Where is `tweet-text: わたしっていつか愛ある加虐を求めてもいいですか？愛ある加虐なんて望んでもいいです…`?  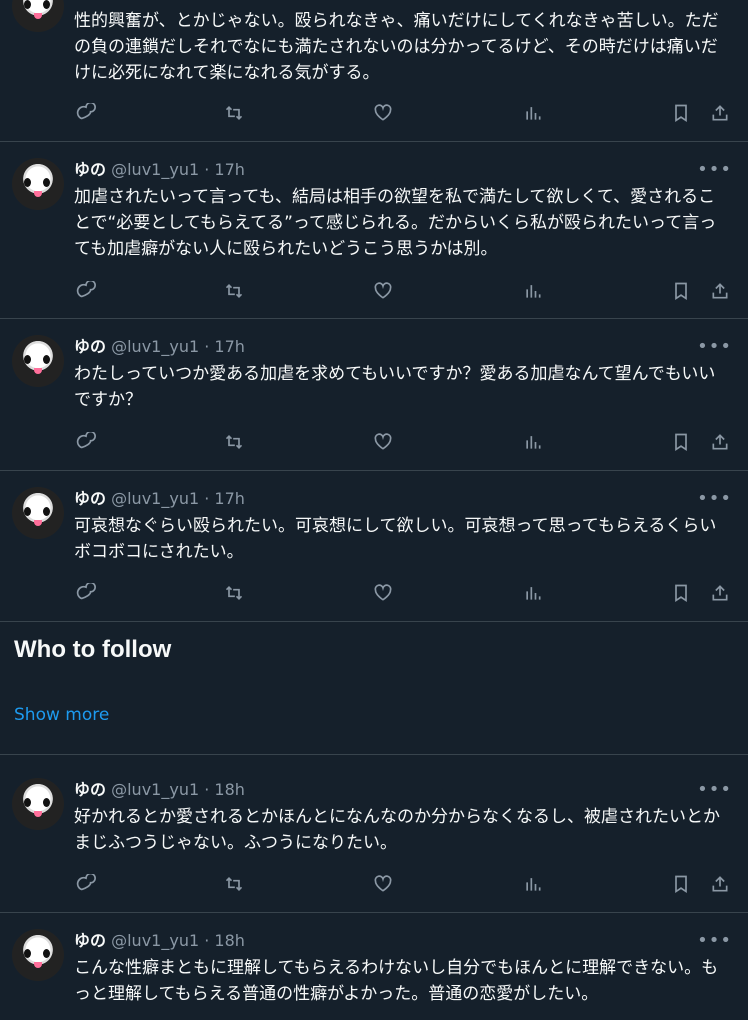 tweet-text: わたしっていつか愛ある加虐を求めてもいいですか？愛ある加虐なんて望んでもいいです… is located at coordinates (395, 387).